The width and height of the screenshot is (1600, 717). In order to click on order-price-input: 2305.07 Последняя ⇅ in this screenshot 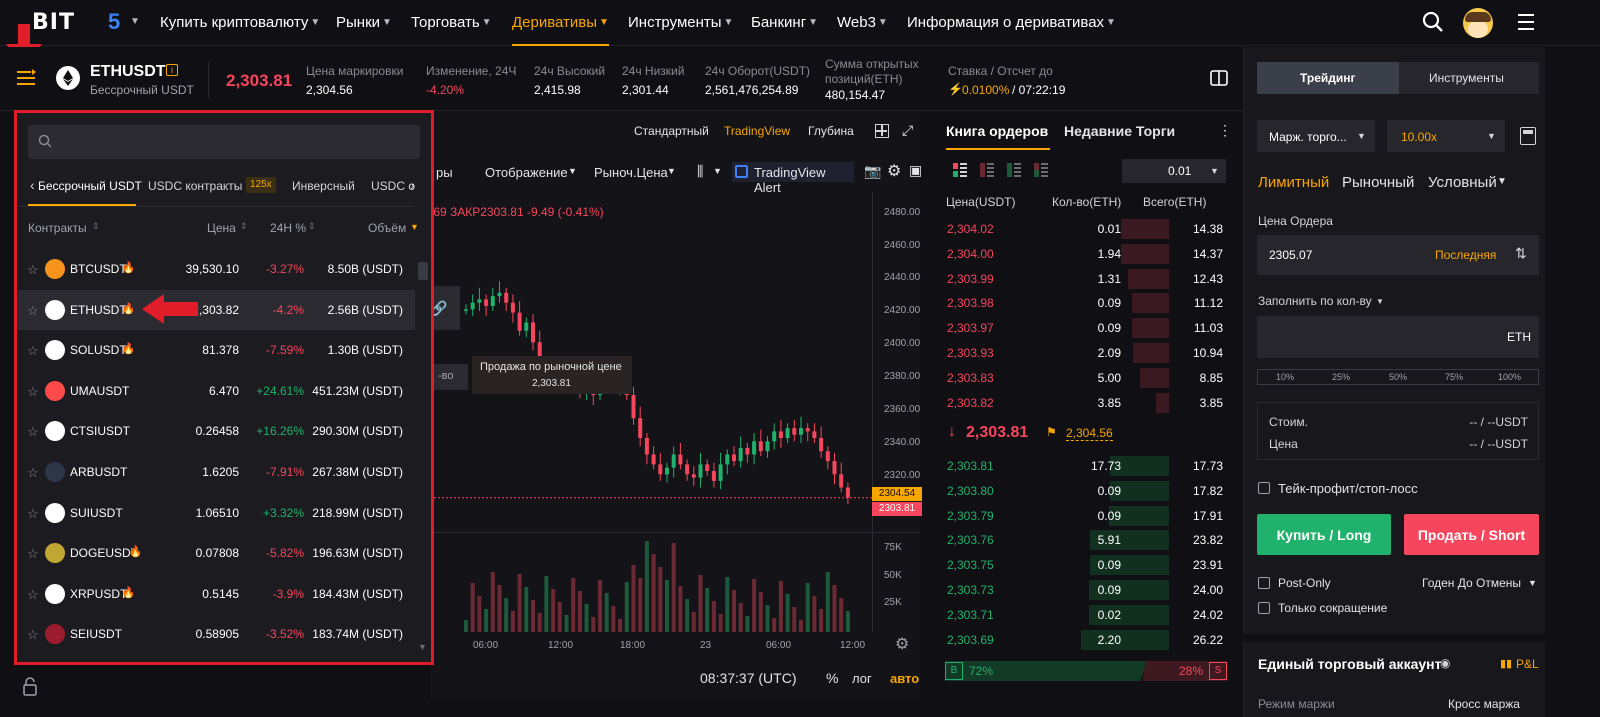, I will do `click(1398, 255)`.